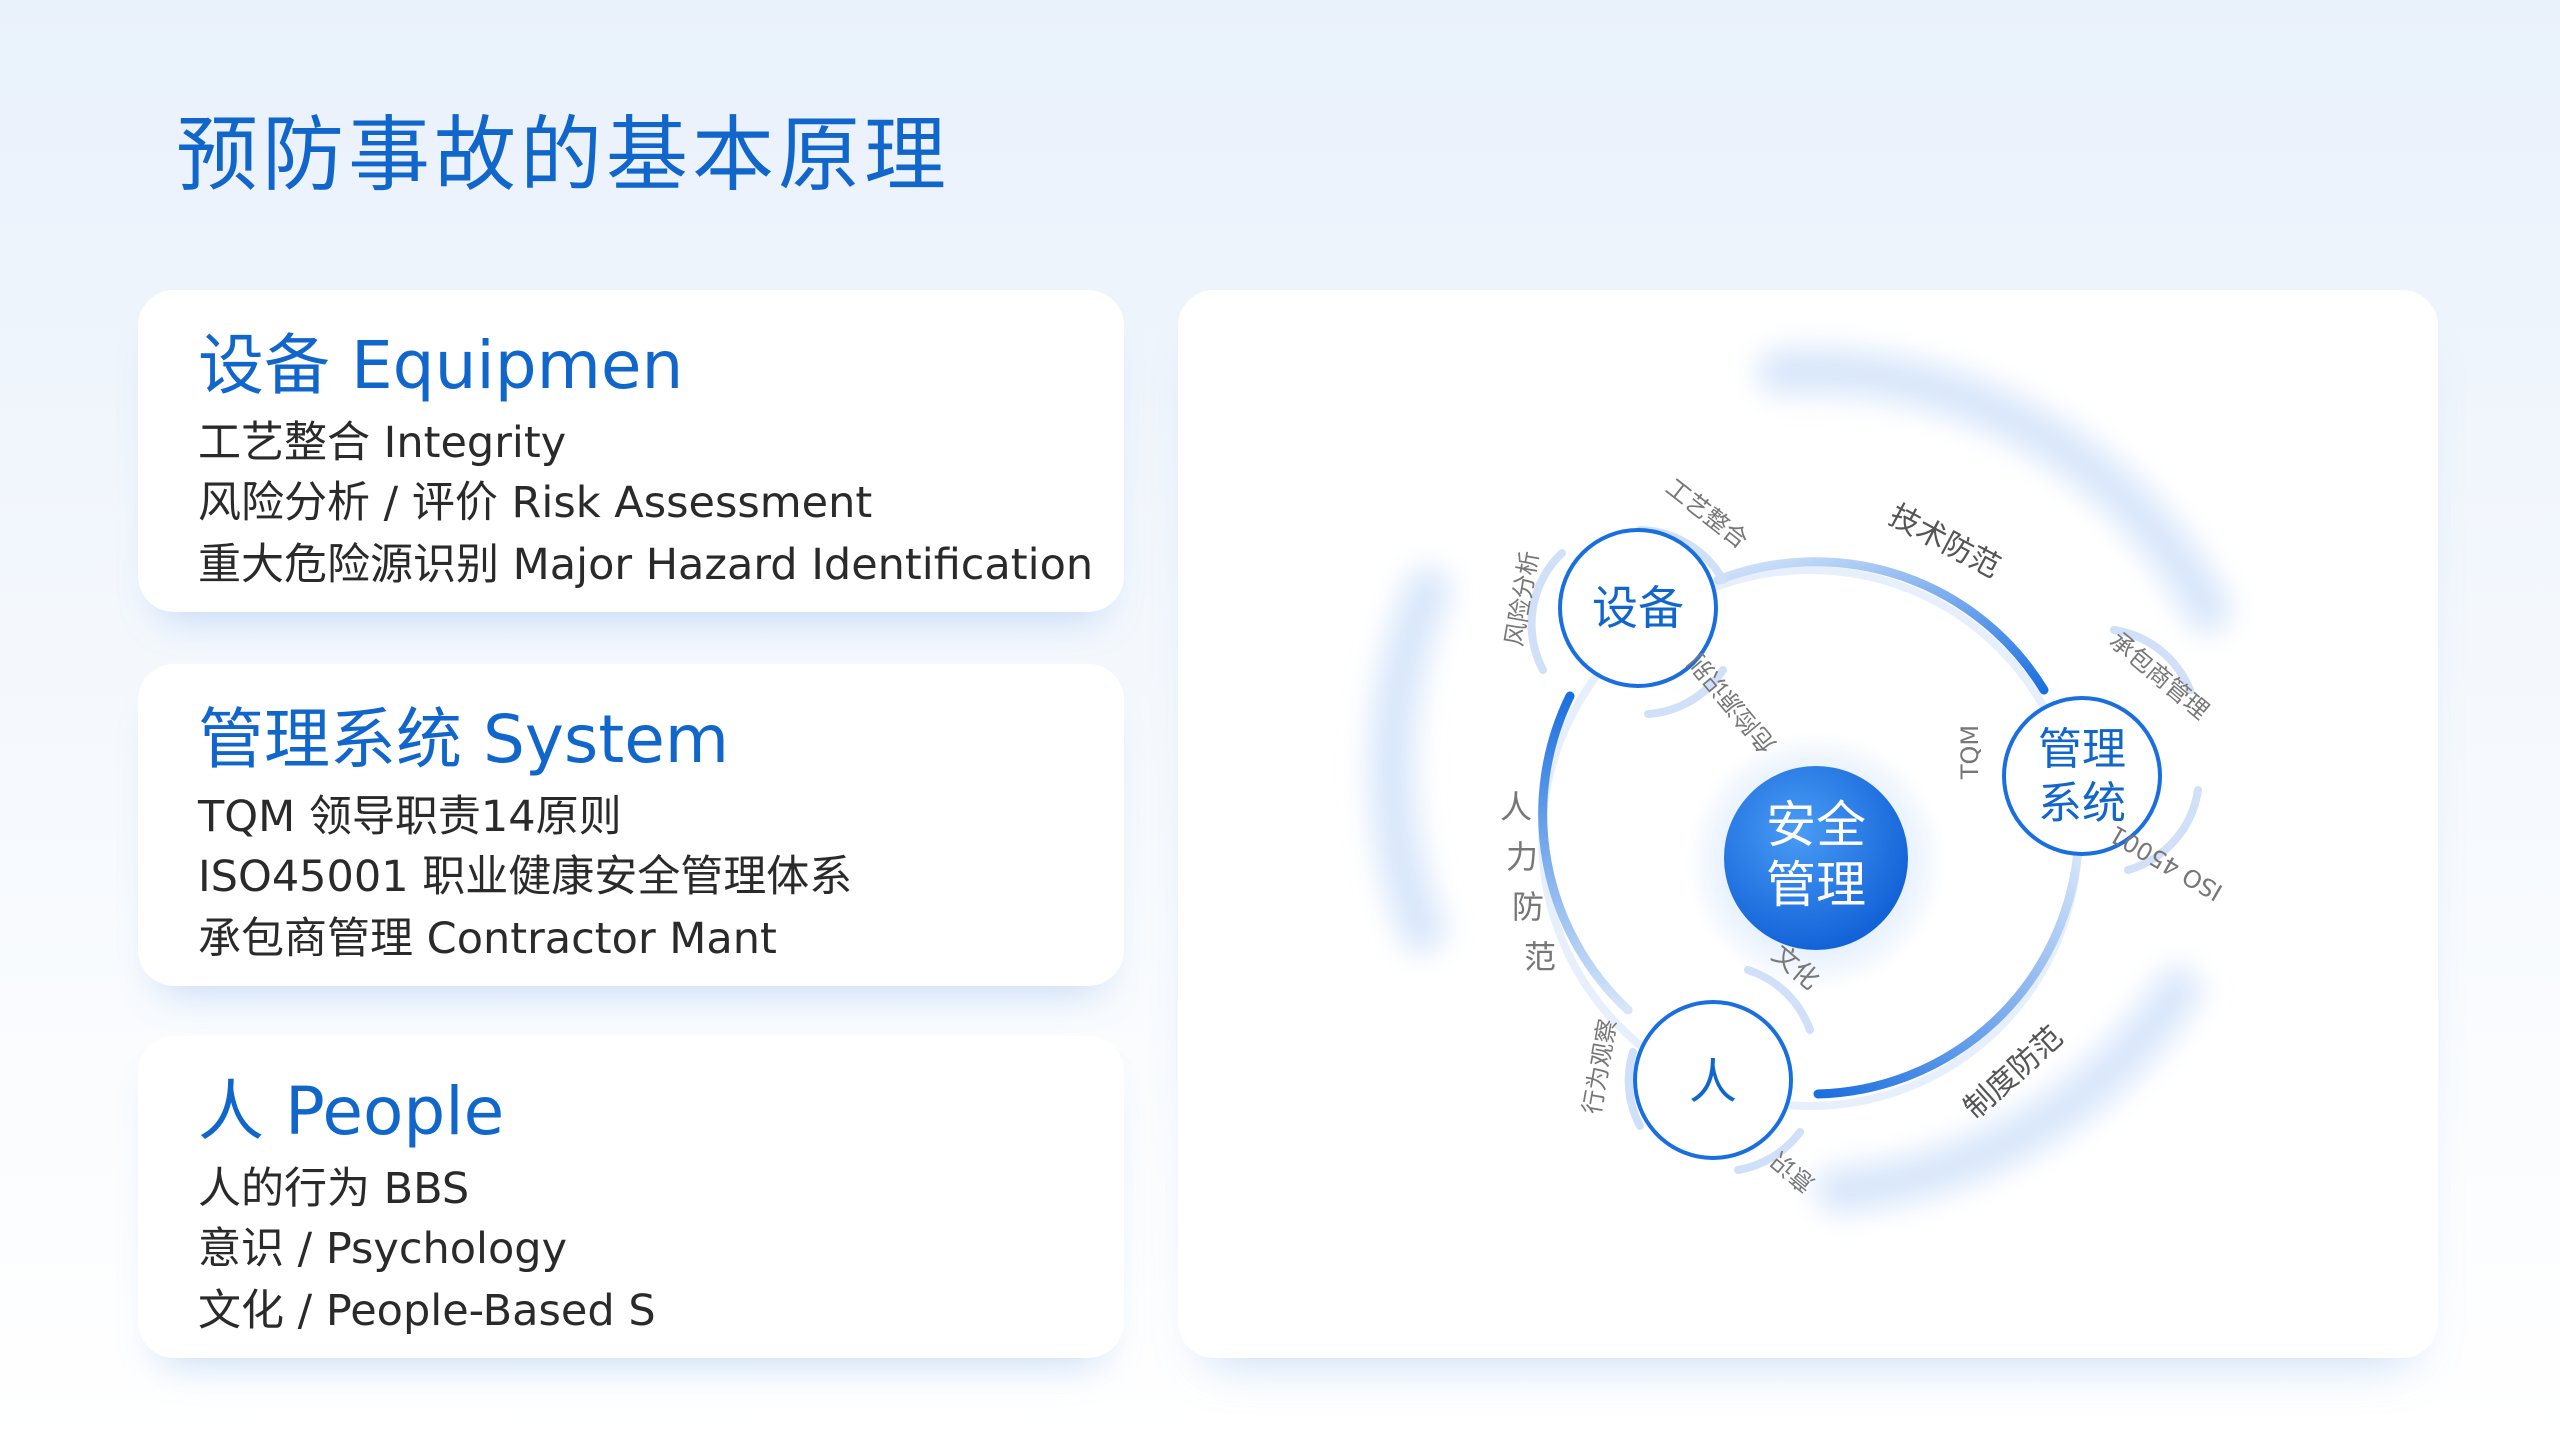 The image size is (2560, 1440). Describe the element at coordinates (1970, 752) in the screenshot. I see `system-tag: TQM` at that location.